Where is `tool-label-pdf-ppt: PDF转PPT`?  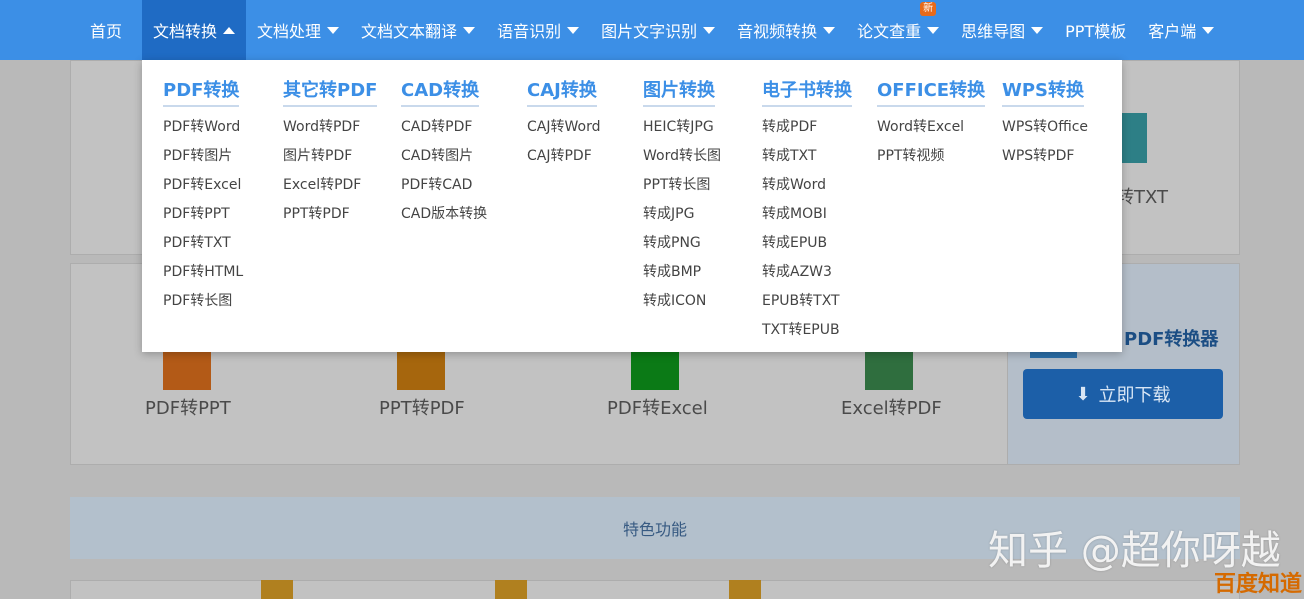 tool-label-pdf-ppt: PDF转PPT is located at coordinates (188, 407).